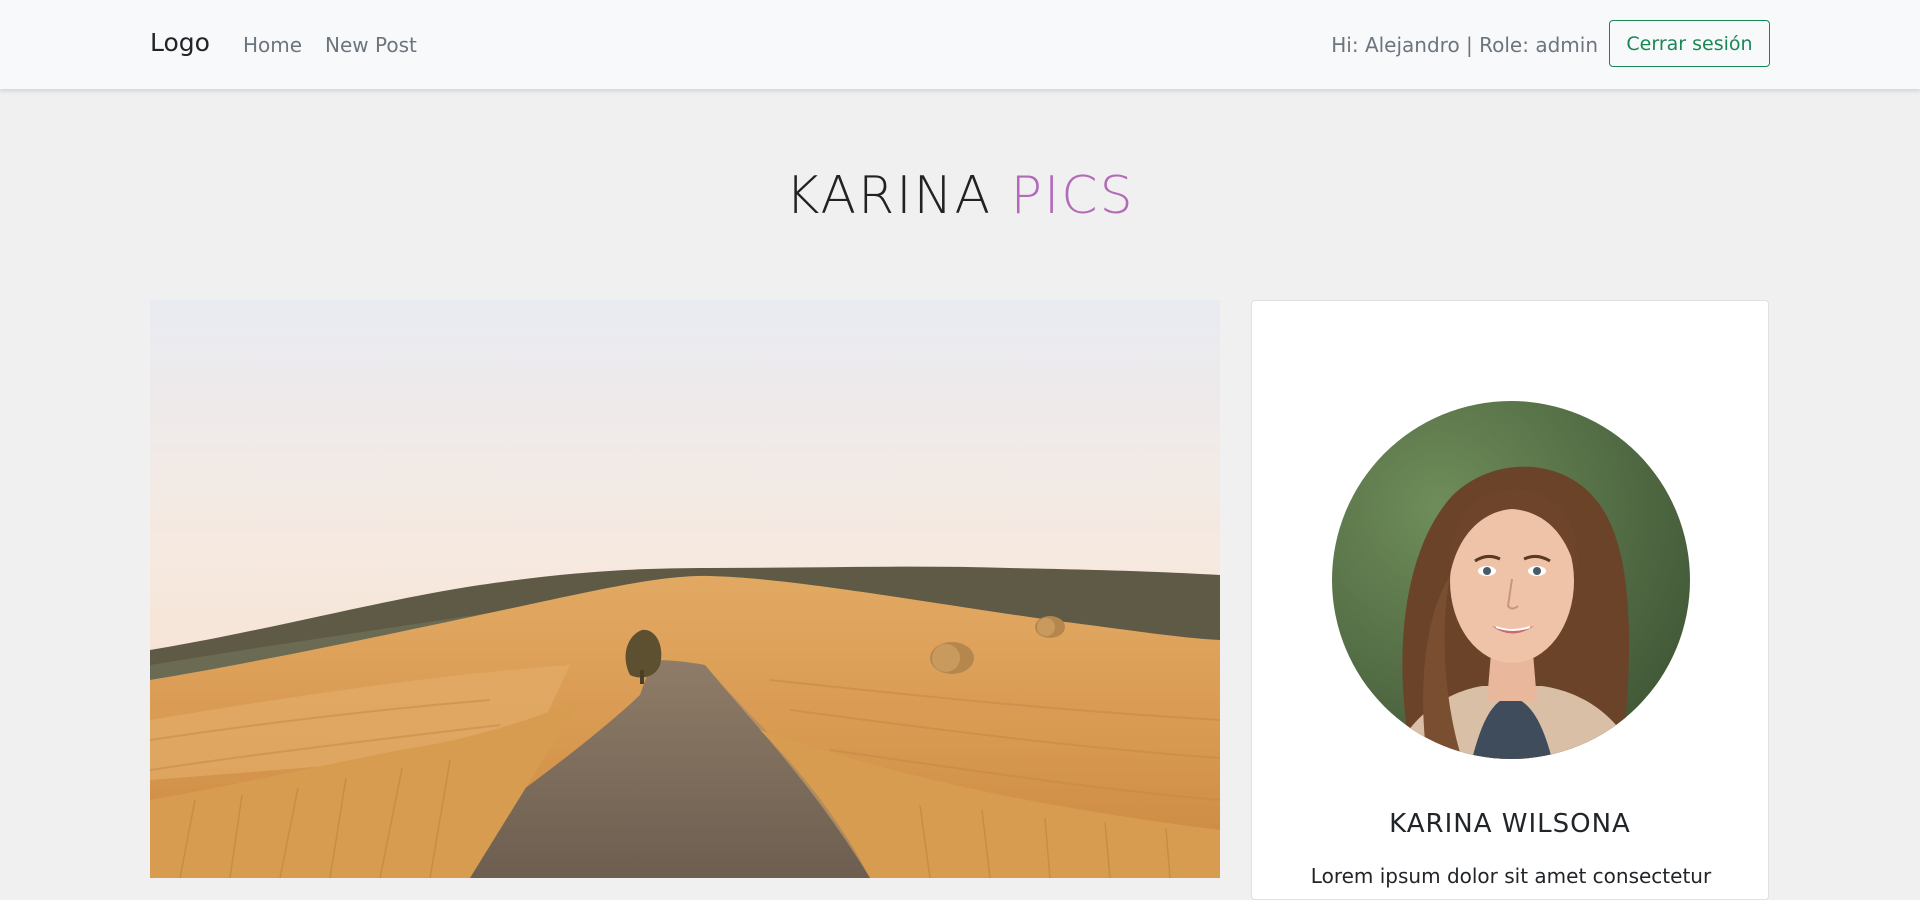 The width and height of the screenshot is (1920, 900). I want to click on brand-logo: Logo, so click(180, 42).